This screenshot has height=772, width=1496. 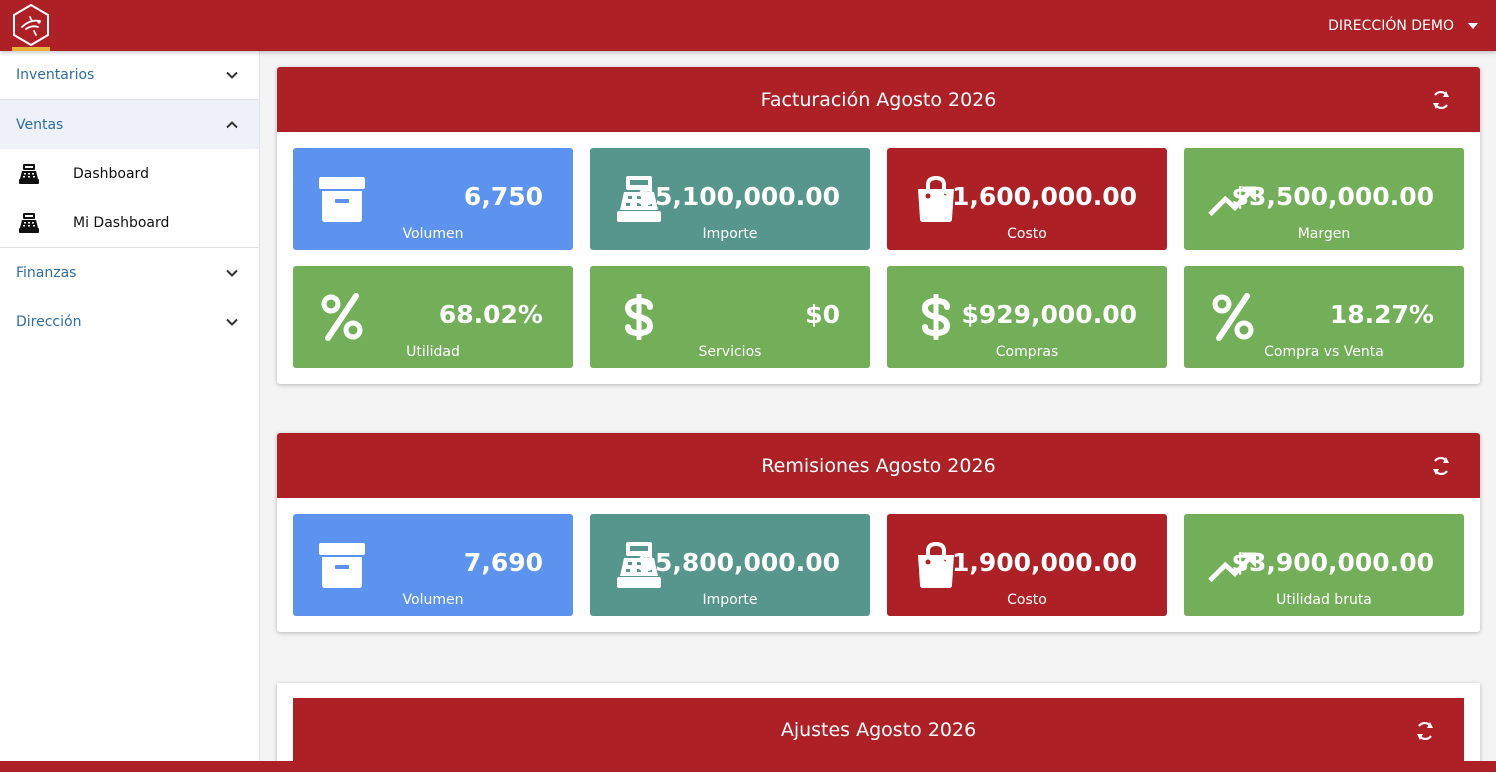 I want to click on logo-icon, so click(x=31, y=25).